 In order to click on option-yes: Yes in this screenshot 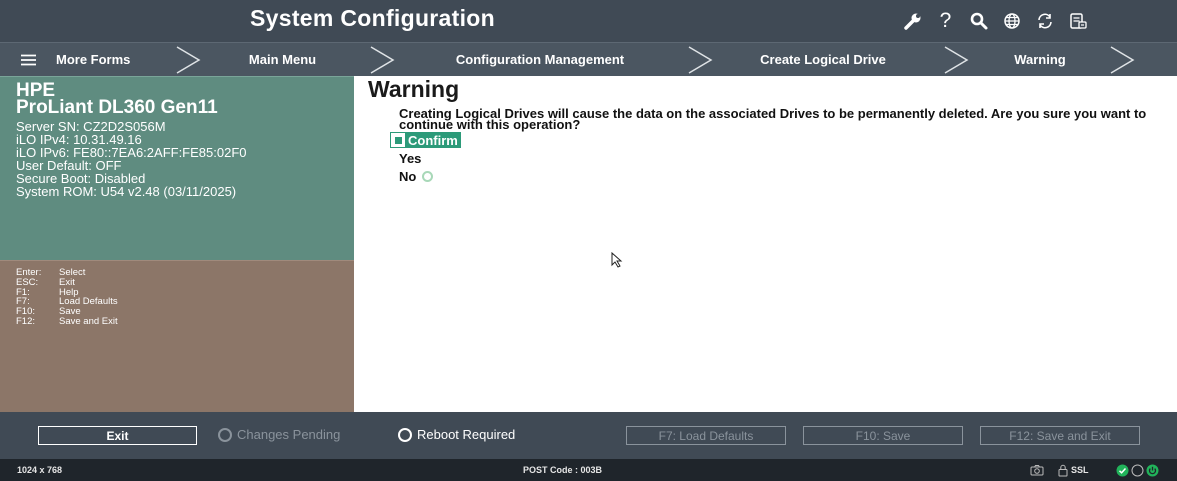, I will do `click(410, 158)`.